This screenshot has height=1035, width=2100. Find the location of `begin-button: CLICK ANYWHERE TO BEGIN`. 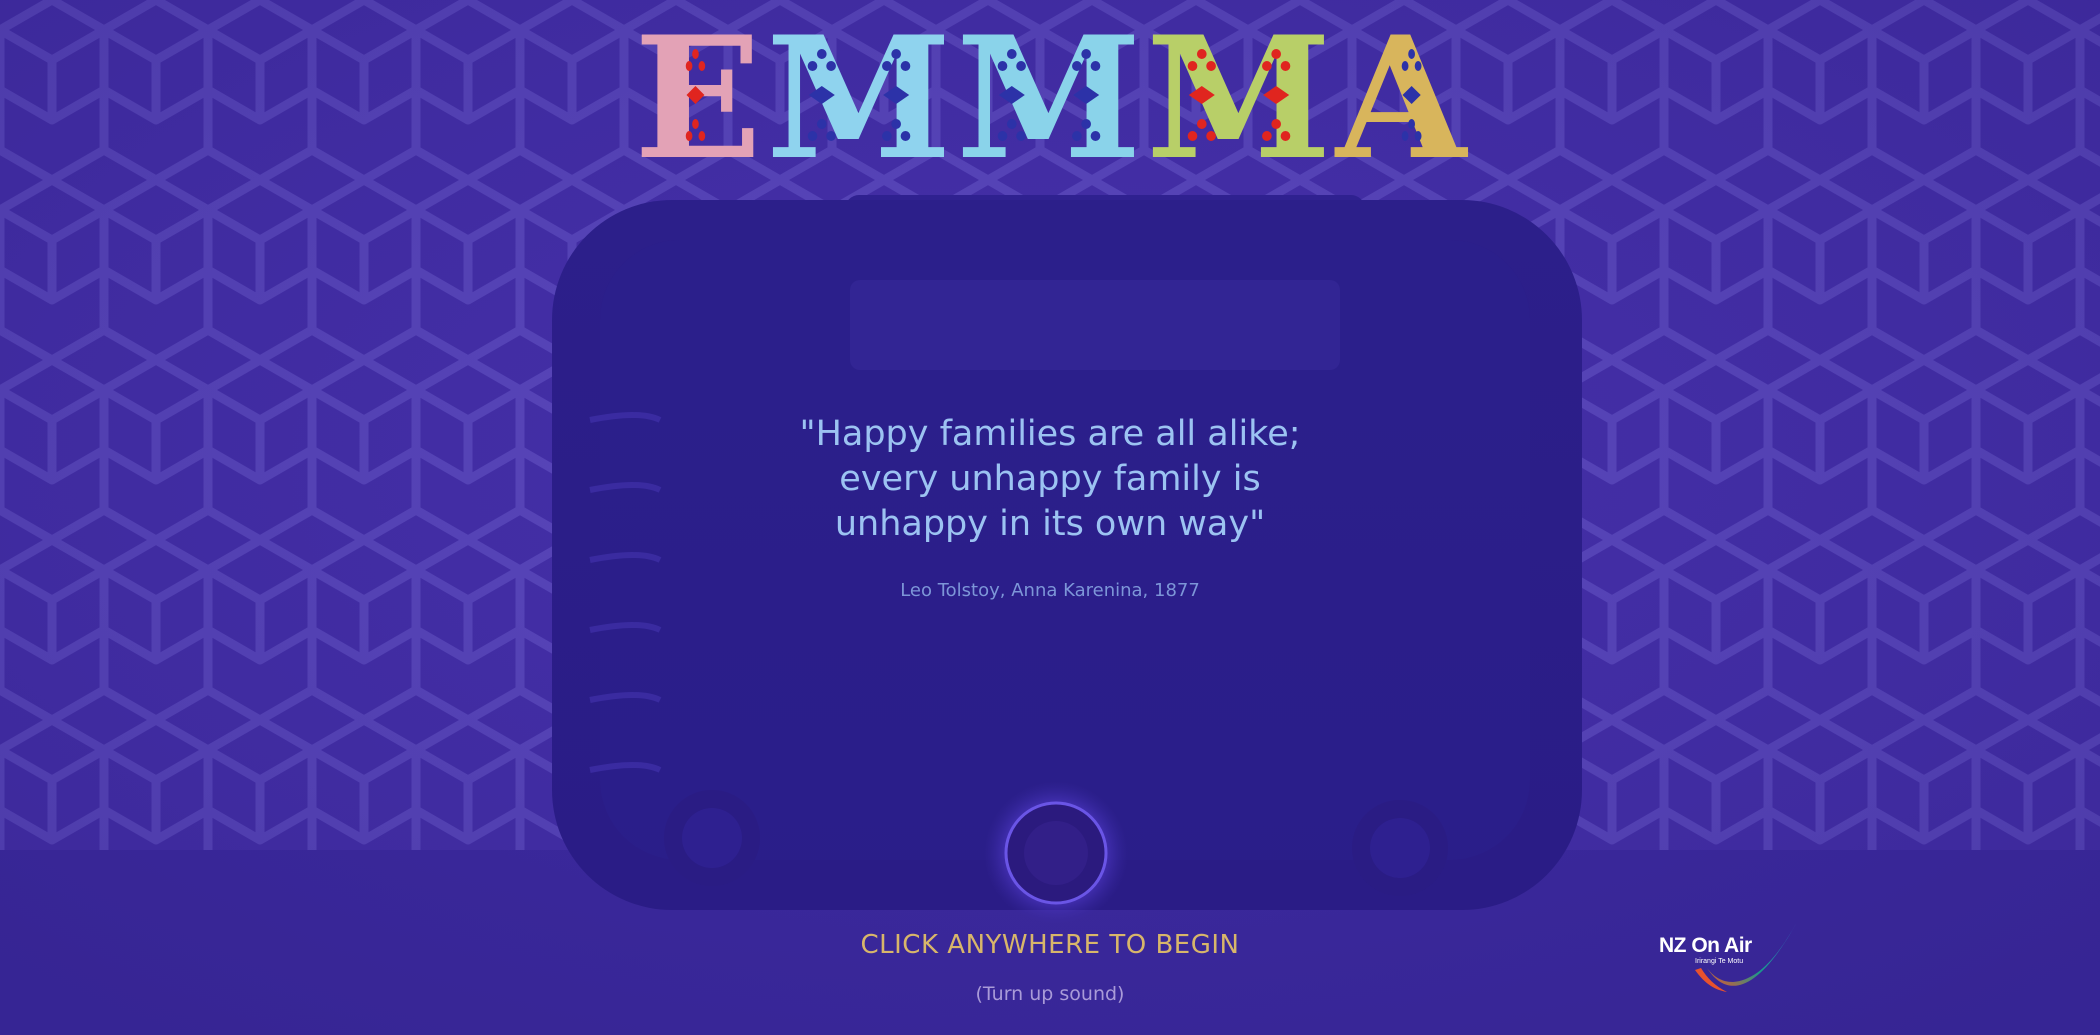

begin-button: CLICK ANYWHERE TO BEGIN is located at coordinates (1050, 945).